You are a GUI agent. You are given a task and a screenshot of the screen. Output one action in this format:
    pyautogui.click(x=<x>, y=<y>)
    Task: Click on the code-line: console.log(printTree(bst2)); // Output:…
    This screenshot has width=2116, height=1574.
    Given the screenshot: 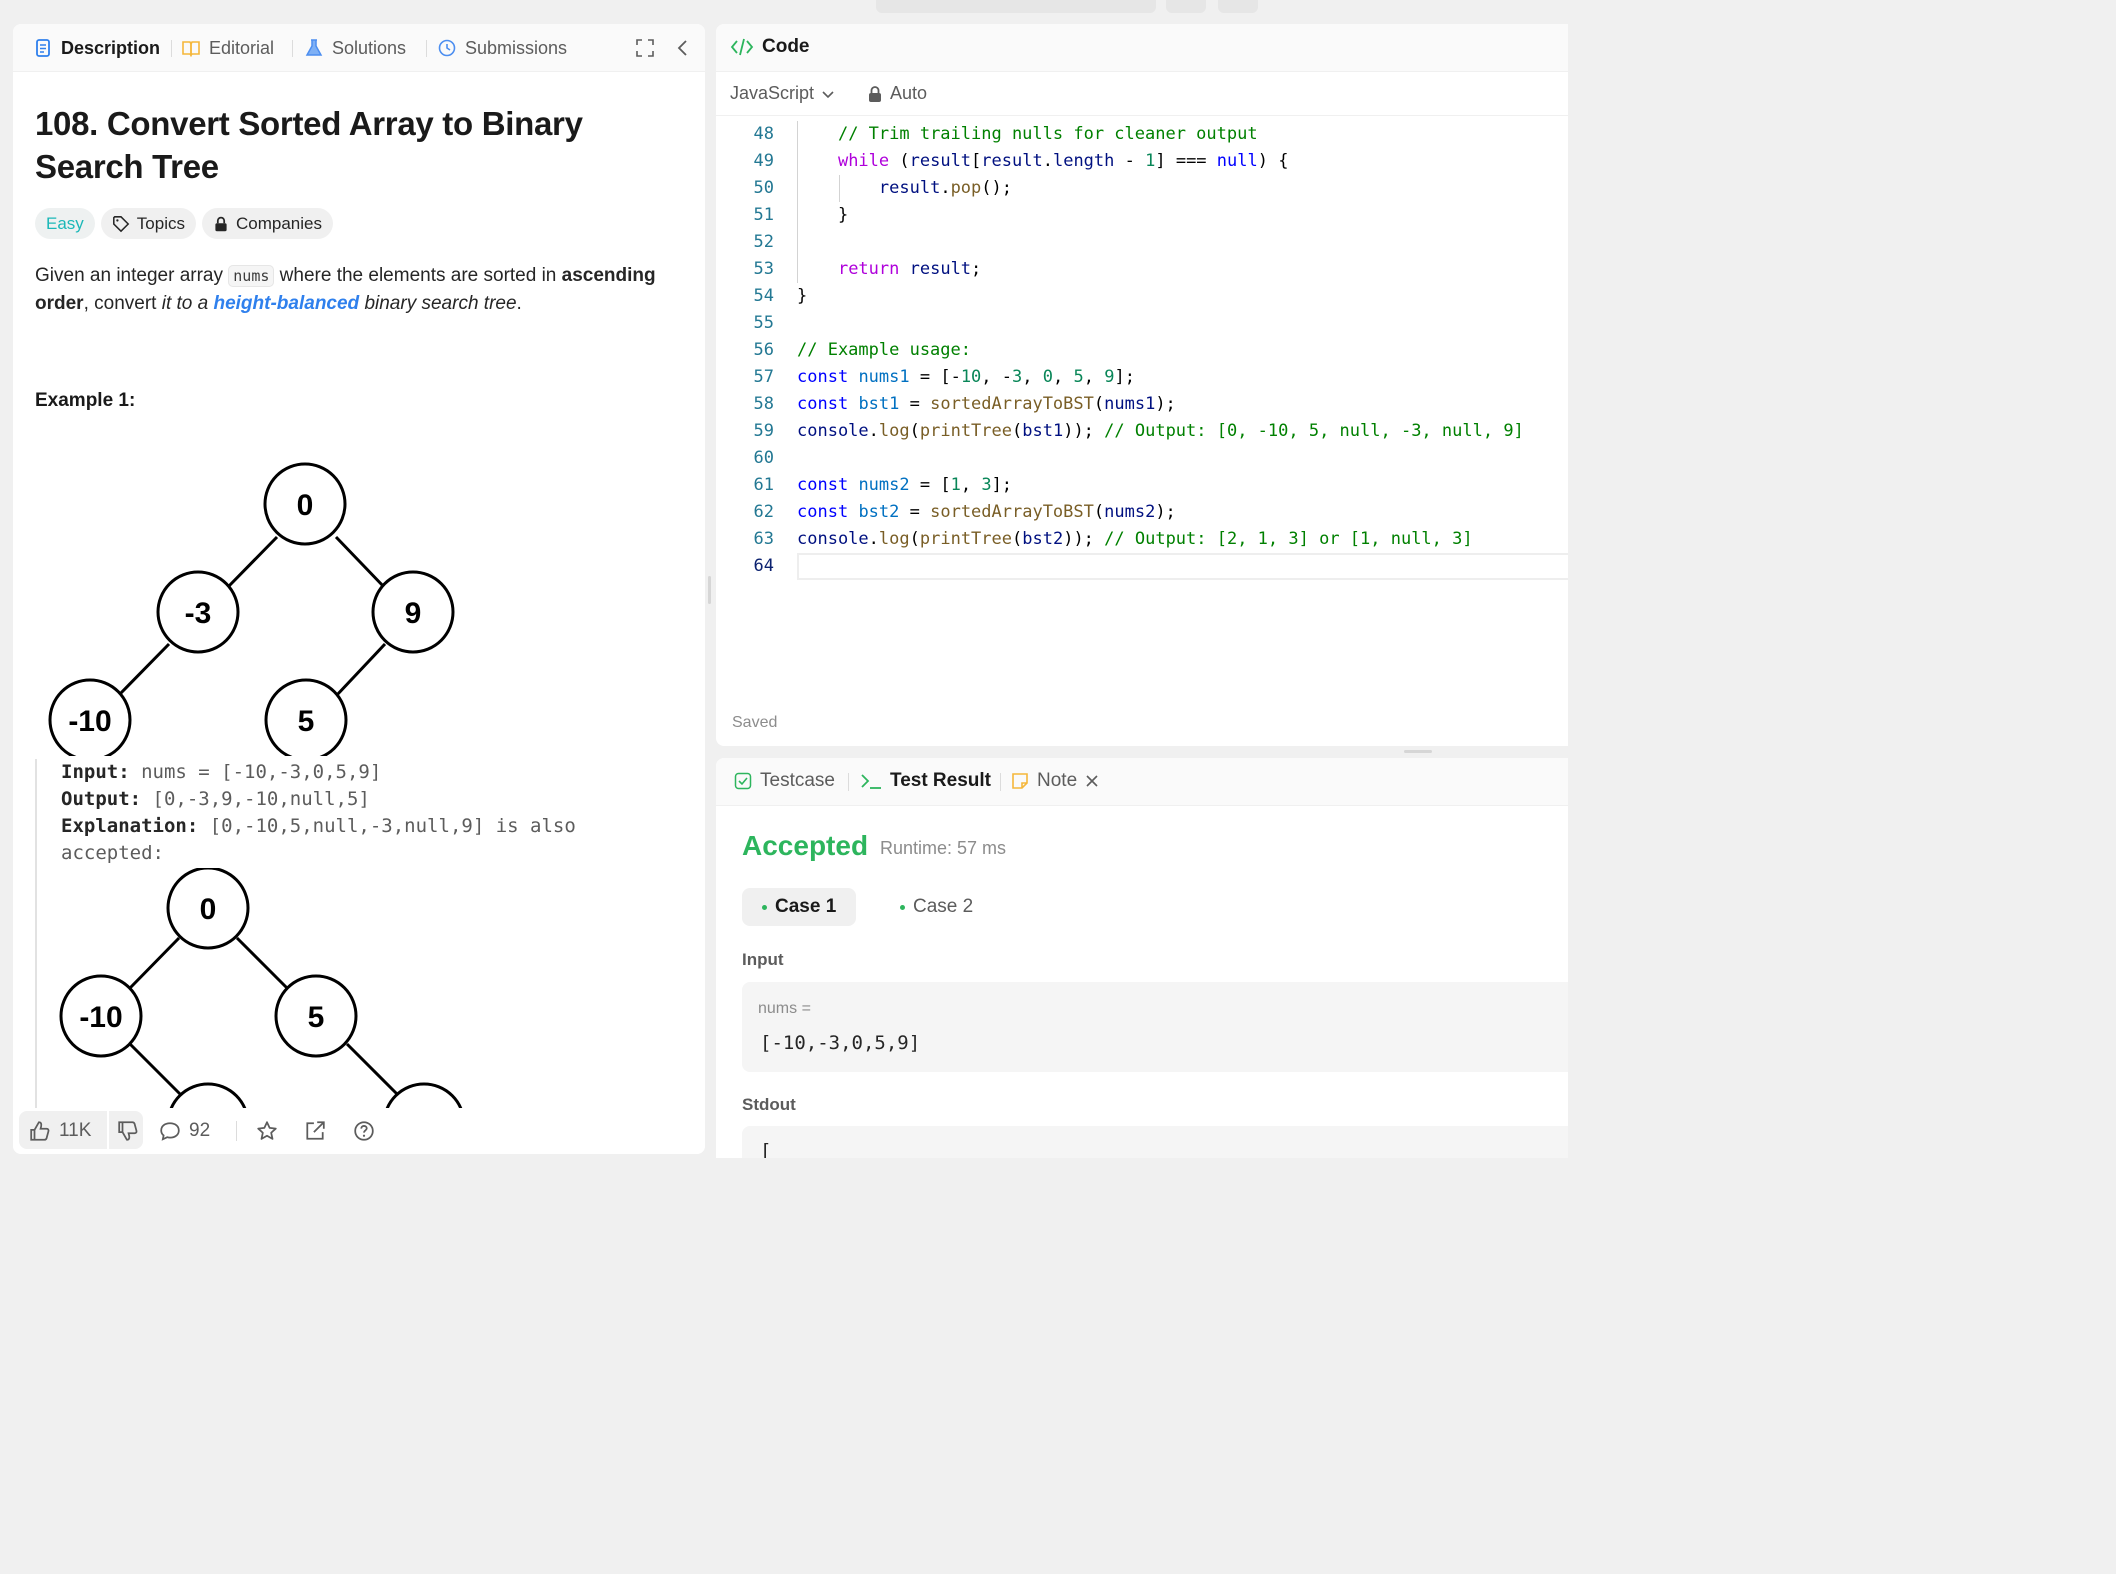 What is the action you would take?
    pyautogui.click(x=1135, y=539)
    